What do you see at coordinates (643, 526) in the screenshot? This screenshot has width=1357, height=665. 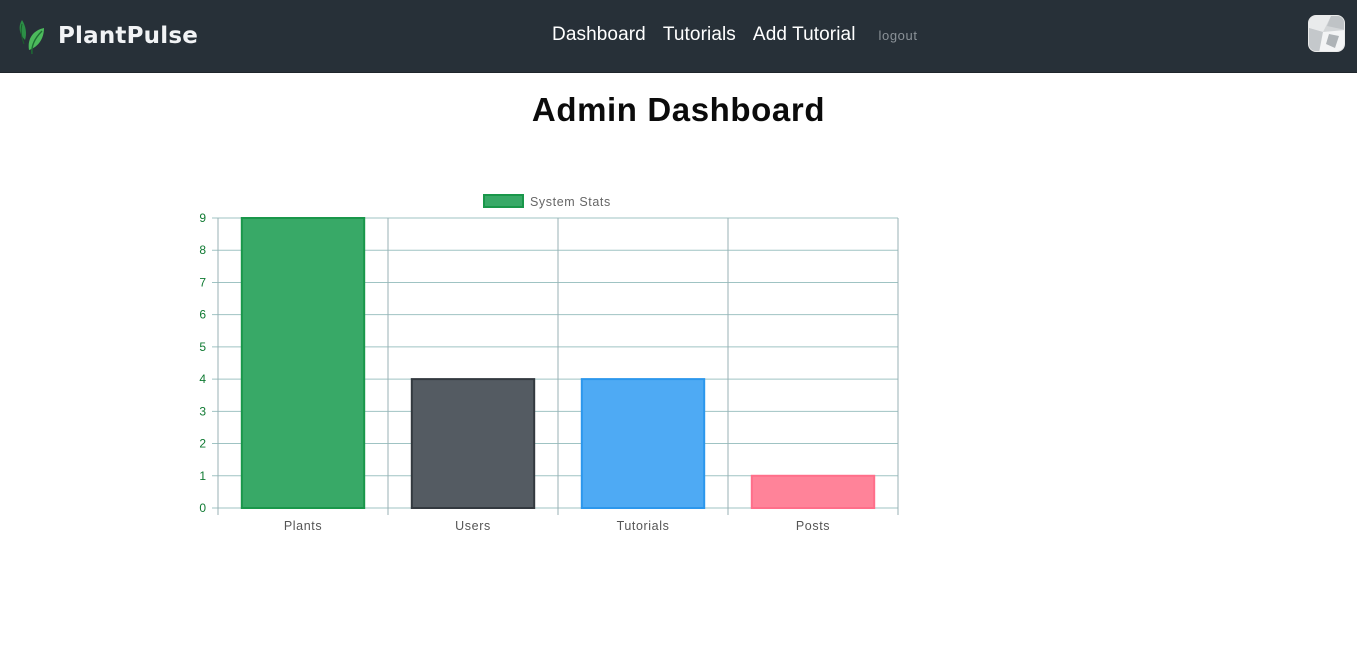 I see `x-tick-label: Tutorials` at bounding box center [643, 526].